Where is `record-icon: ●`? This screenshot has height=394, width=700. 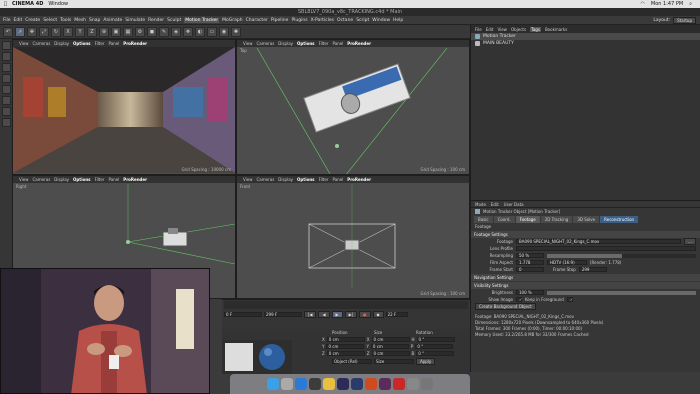
record-icon: ● is located at coordinates (365, 314).